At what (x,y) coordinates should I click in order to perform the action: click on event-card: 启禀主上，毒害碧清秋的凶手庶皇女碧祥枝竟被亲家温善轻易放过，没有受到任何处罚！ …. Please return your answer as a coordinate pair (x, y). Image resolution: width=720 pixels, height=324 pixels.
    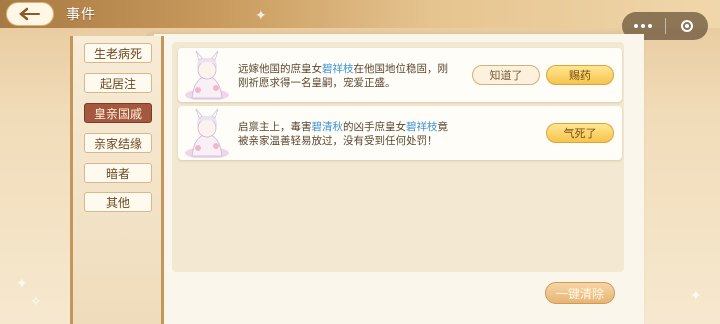
    Looking at the image, I should click on (400, 133).